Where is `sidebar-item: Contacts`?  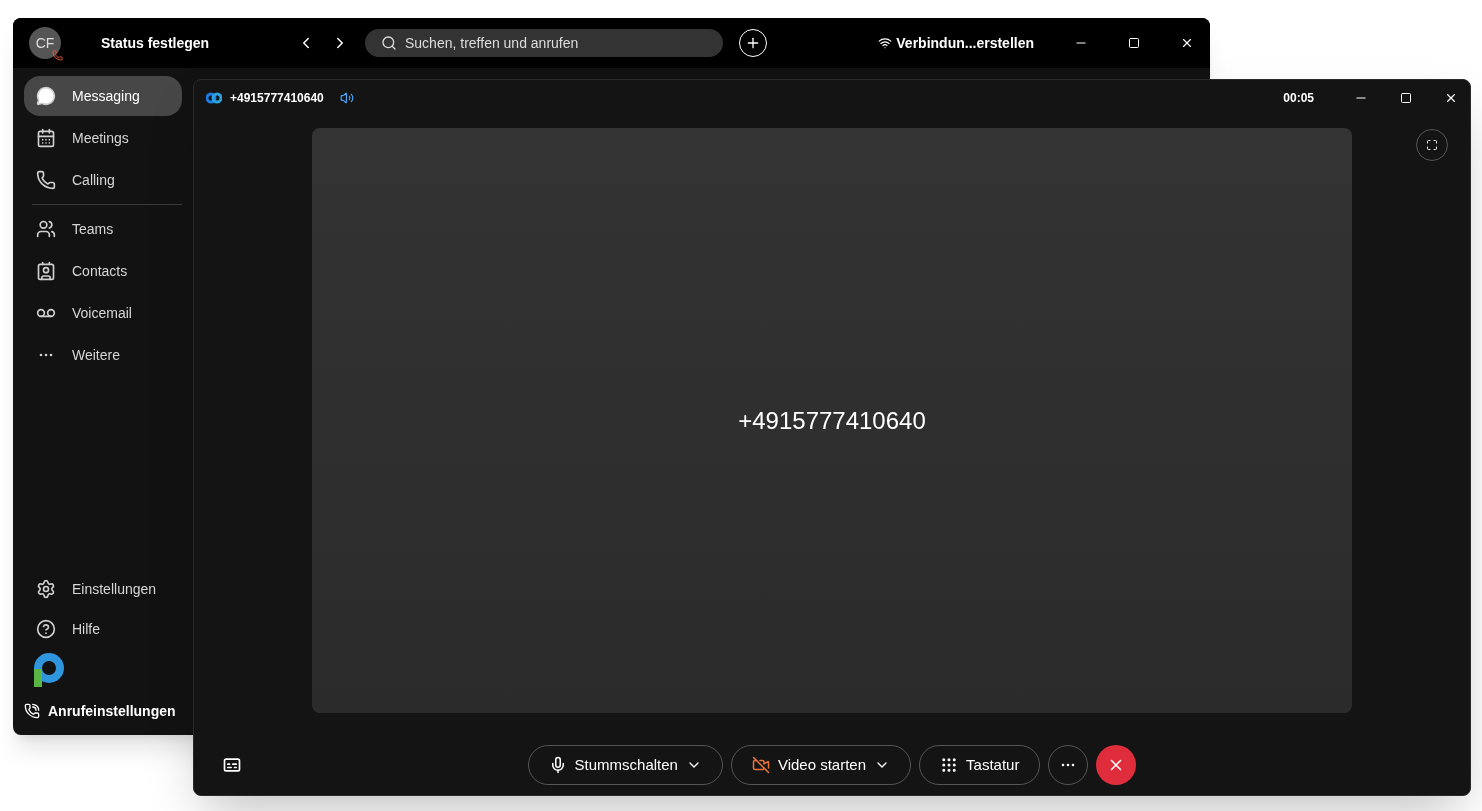 sidebar-item: Contacts is located at coordinates (103, 271).